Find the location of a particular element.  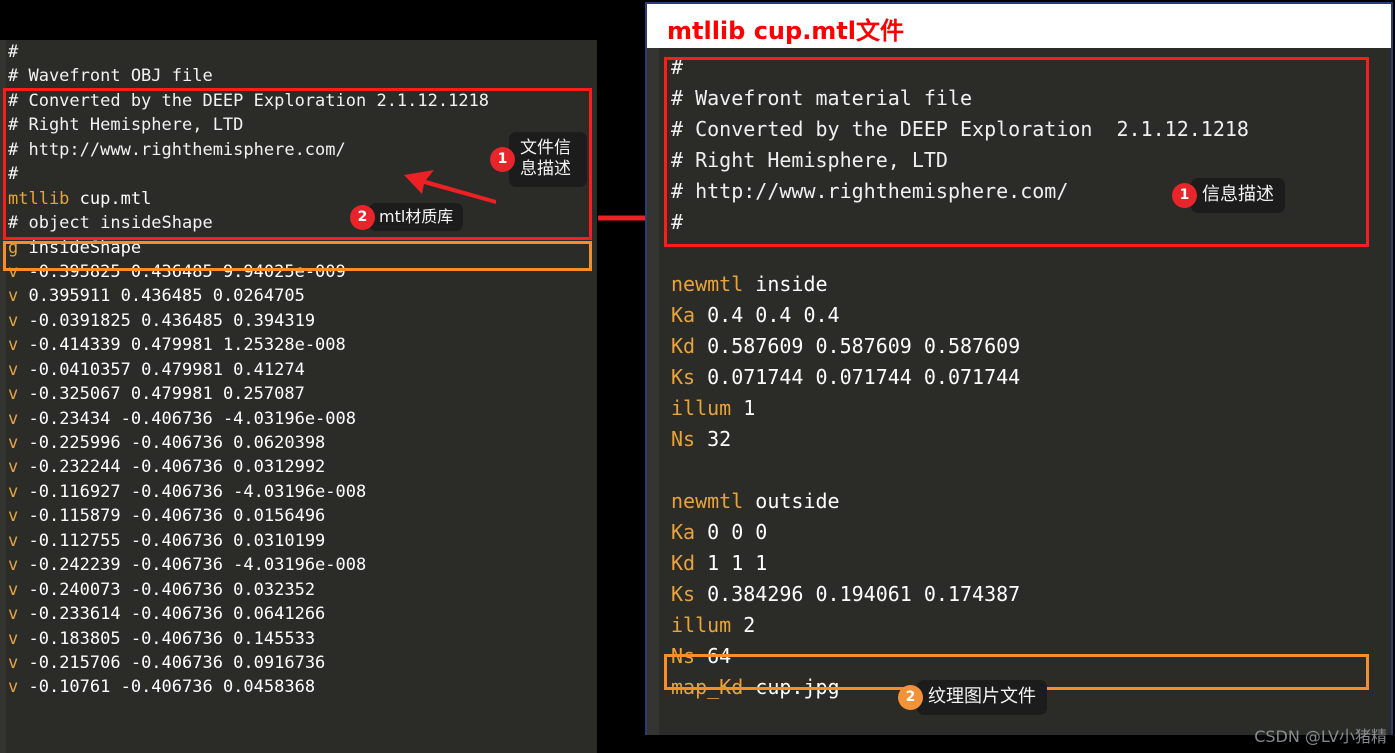

code-value: -0.395825 0.436485 9.94025e-009 is located at coordinates (182, 271).